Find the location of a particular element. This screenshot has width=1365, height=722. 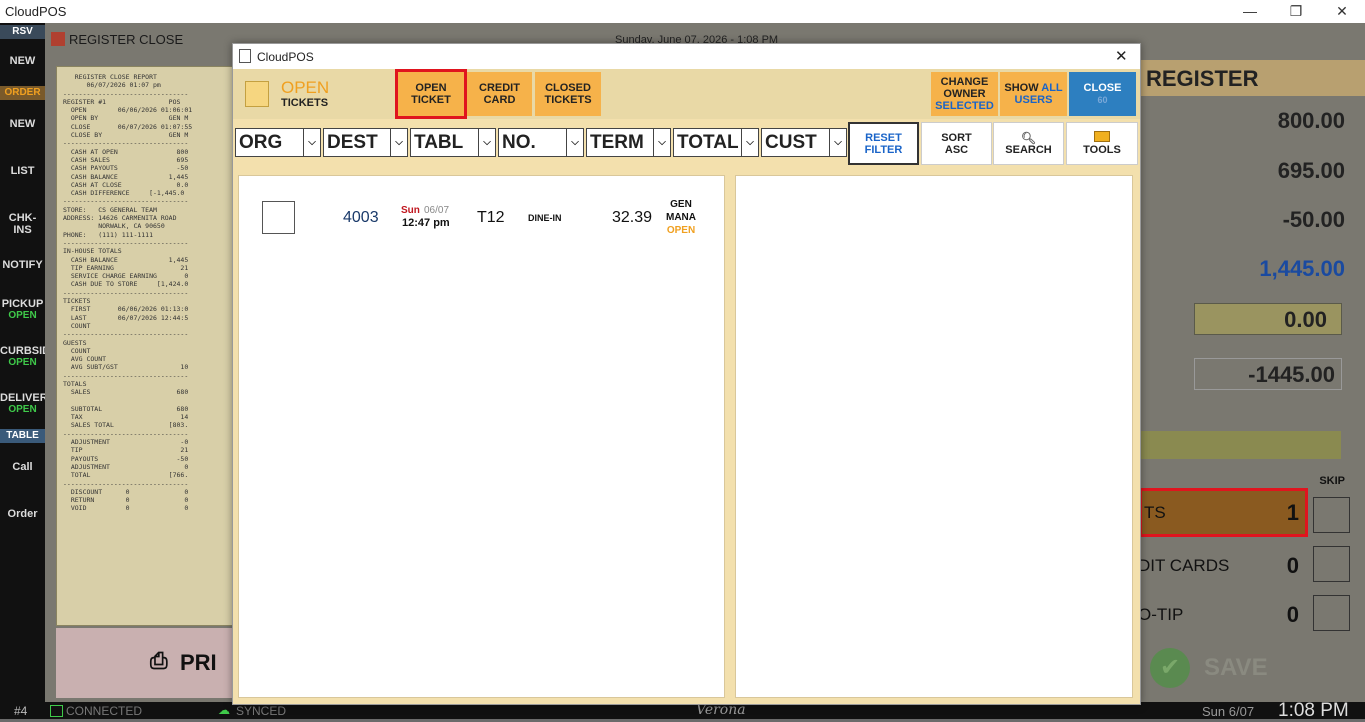

nav-header-table: TABLE is located at coordinates (22, 436).